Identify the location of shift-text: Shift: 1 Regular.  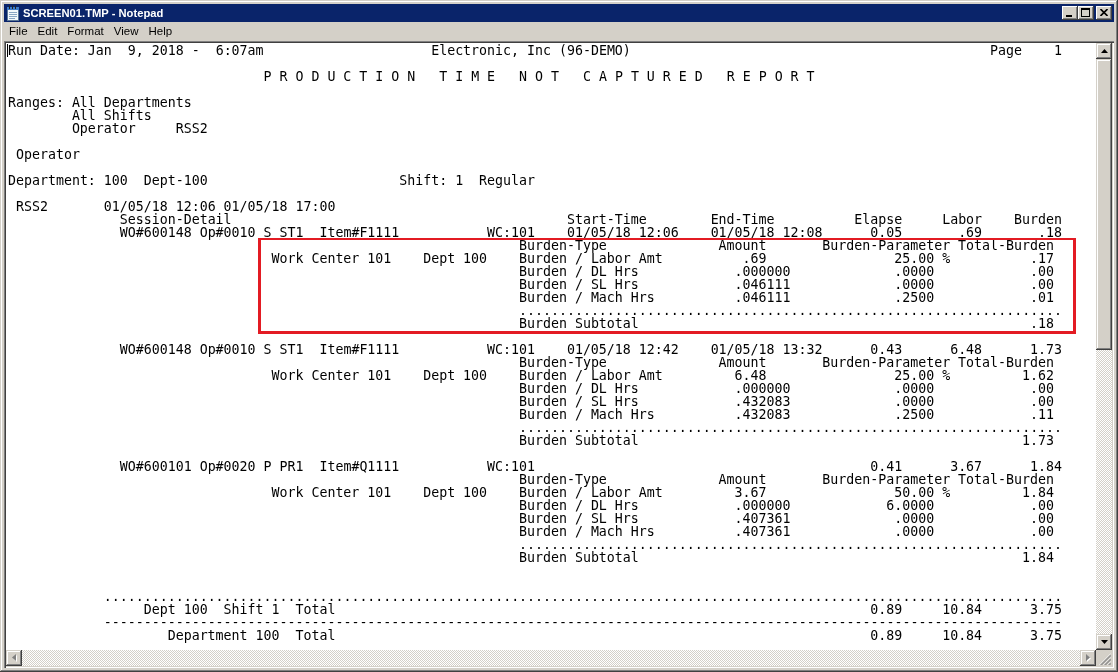
(467, 180).